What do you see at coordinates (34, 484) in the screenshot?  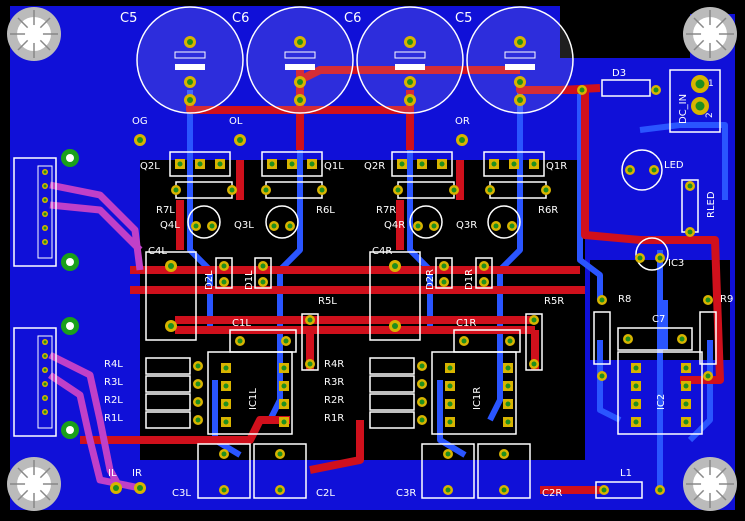 I see `mounting-hole-bottom-left` at bounding box center [34, 484].